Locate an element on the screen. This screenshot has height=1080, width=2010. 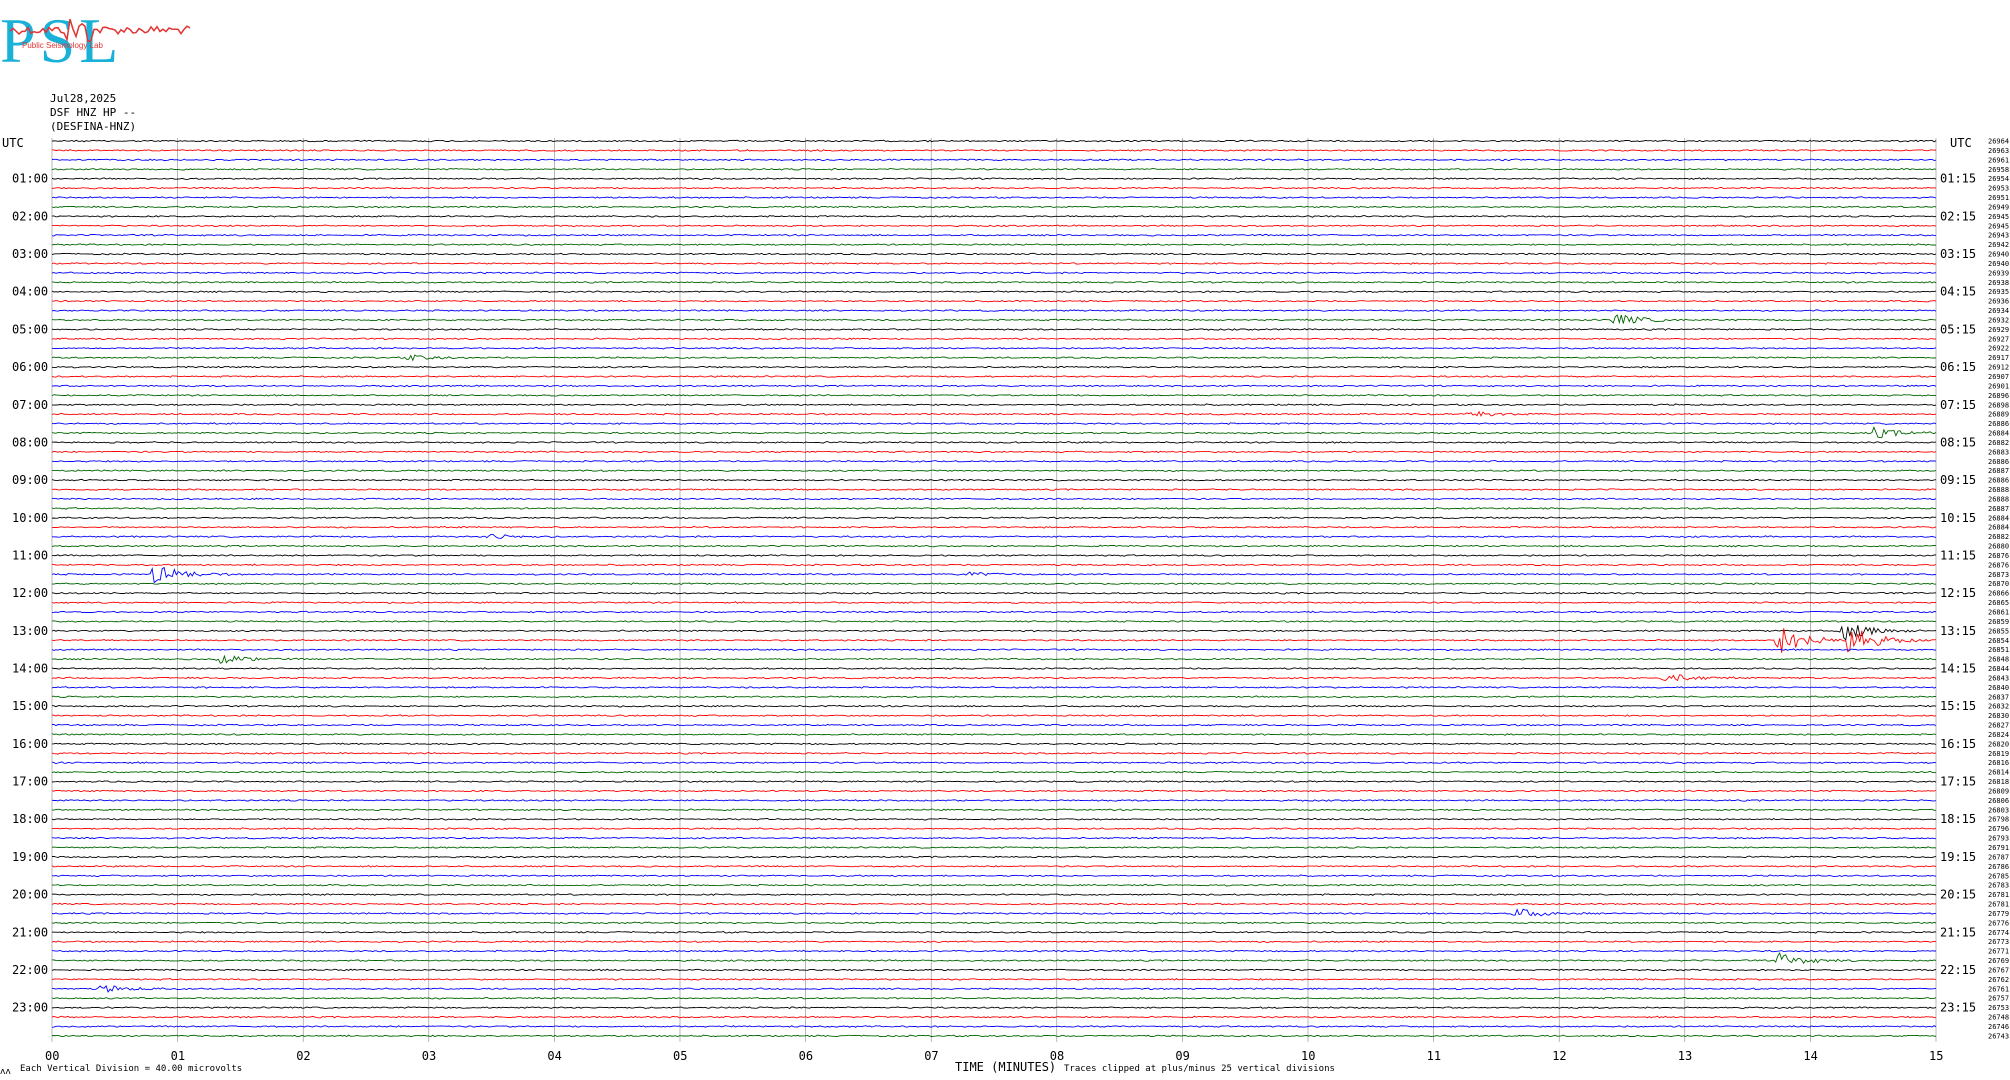
trace-value-label: 26743 is located at coordinates (1998, 1036).